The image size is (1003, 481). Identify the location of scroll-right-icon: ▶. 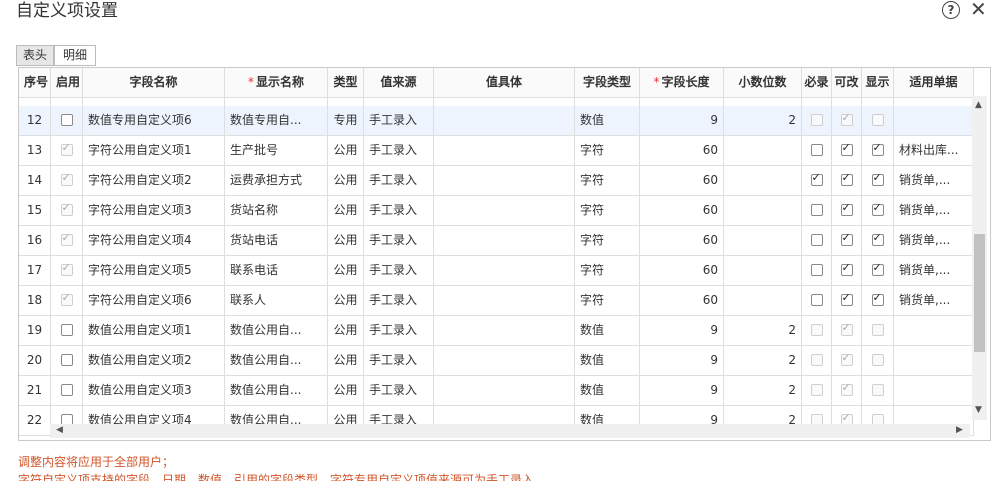
(959, 430).